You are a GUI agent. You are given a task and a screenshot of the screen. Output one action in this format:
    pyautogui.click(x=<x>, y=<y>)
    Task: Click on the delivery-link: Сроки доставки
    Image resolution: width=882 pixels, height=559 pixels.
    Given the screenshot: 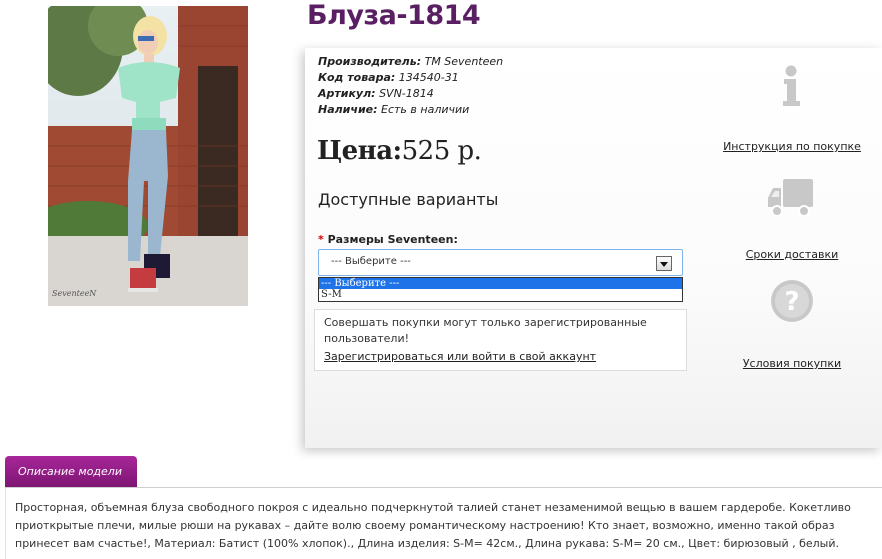 What is the action you would take?
    pyautogui.click(x=792, y=254)
    